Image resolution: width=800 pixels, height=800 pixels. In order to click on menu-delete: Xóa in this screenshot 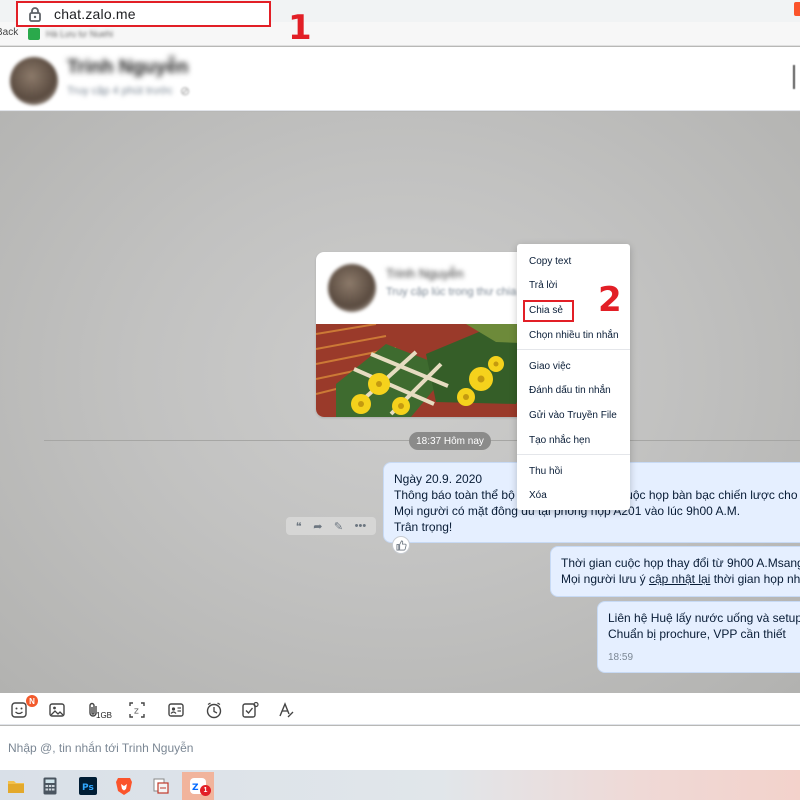, I will do `click(538, 495)`.